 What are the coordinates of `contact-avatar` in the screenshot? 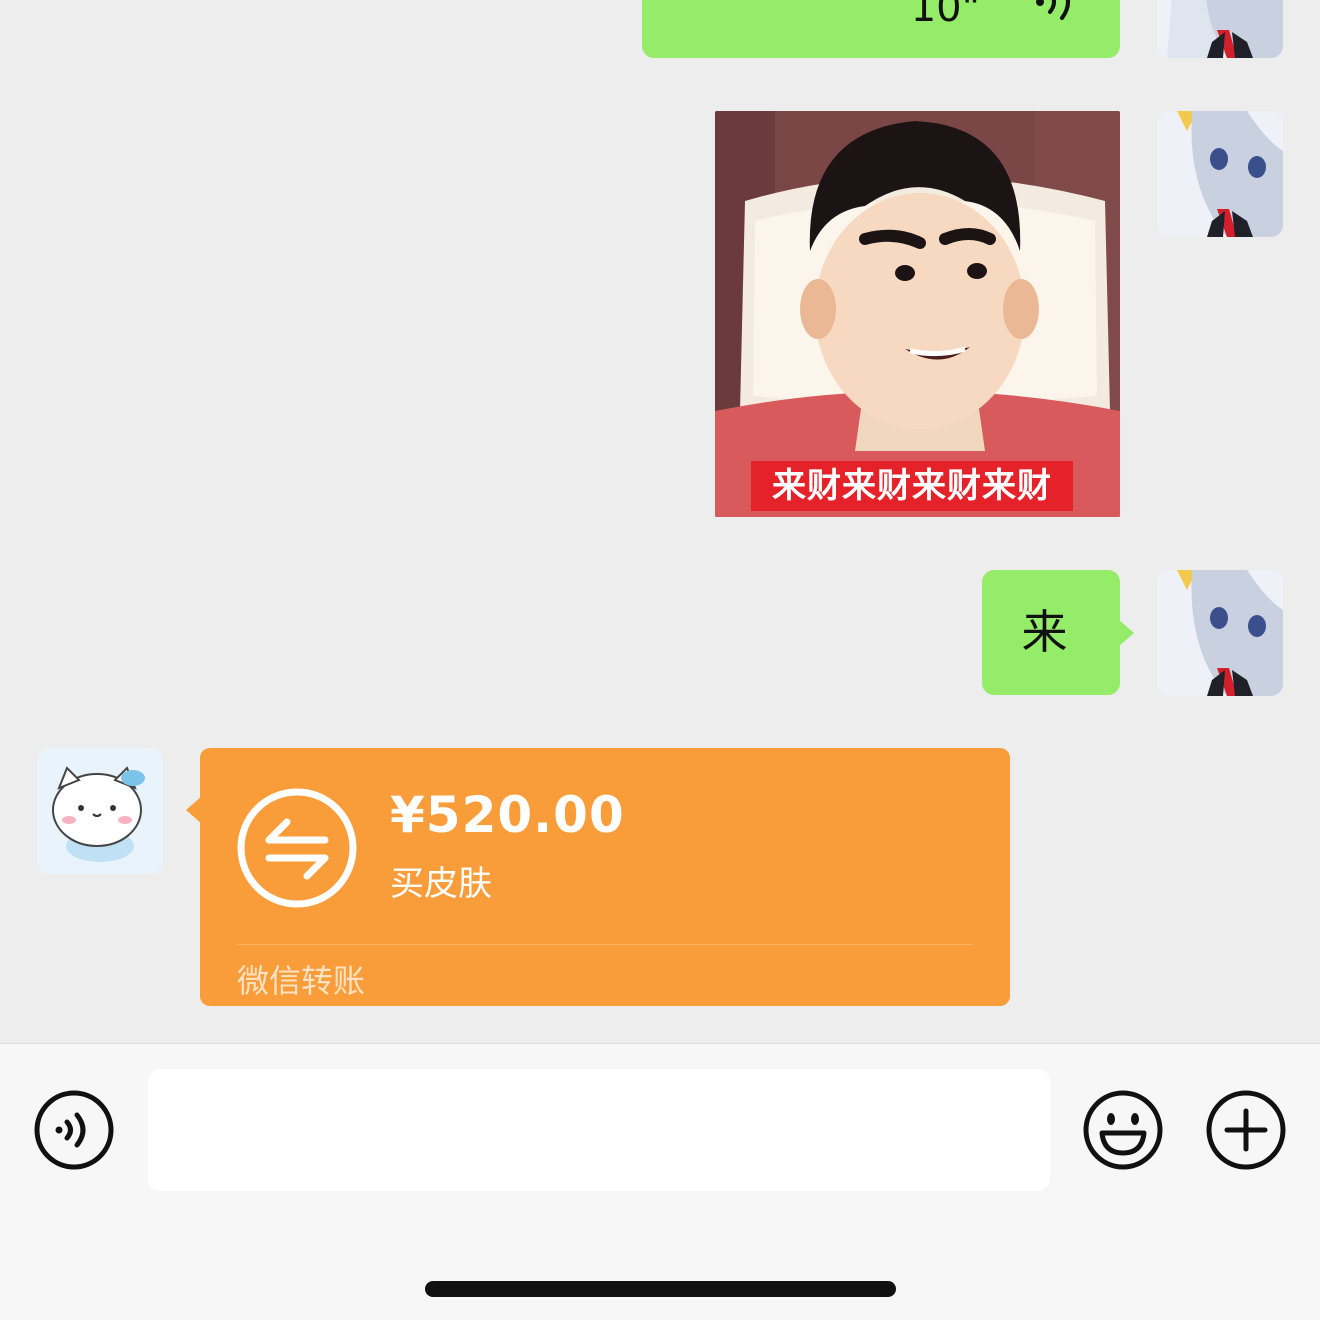 It's located at (100, 811).